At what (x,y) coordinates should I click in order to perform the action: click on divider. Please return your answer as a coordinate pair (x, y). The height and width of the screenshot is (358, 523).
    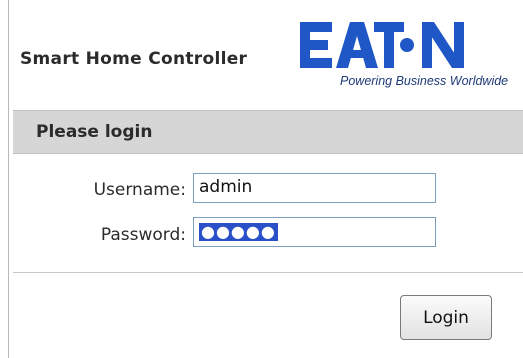
    Looking at the image, I should click on (268, 272).